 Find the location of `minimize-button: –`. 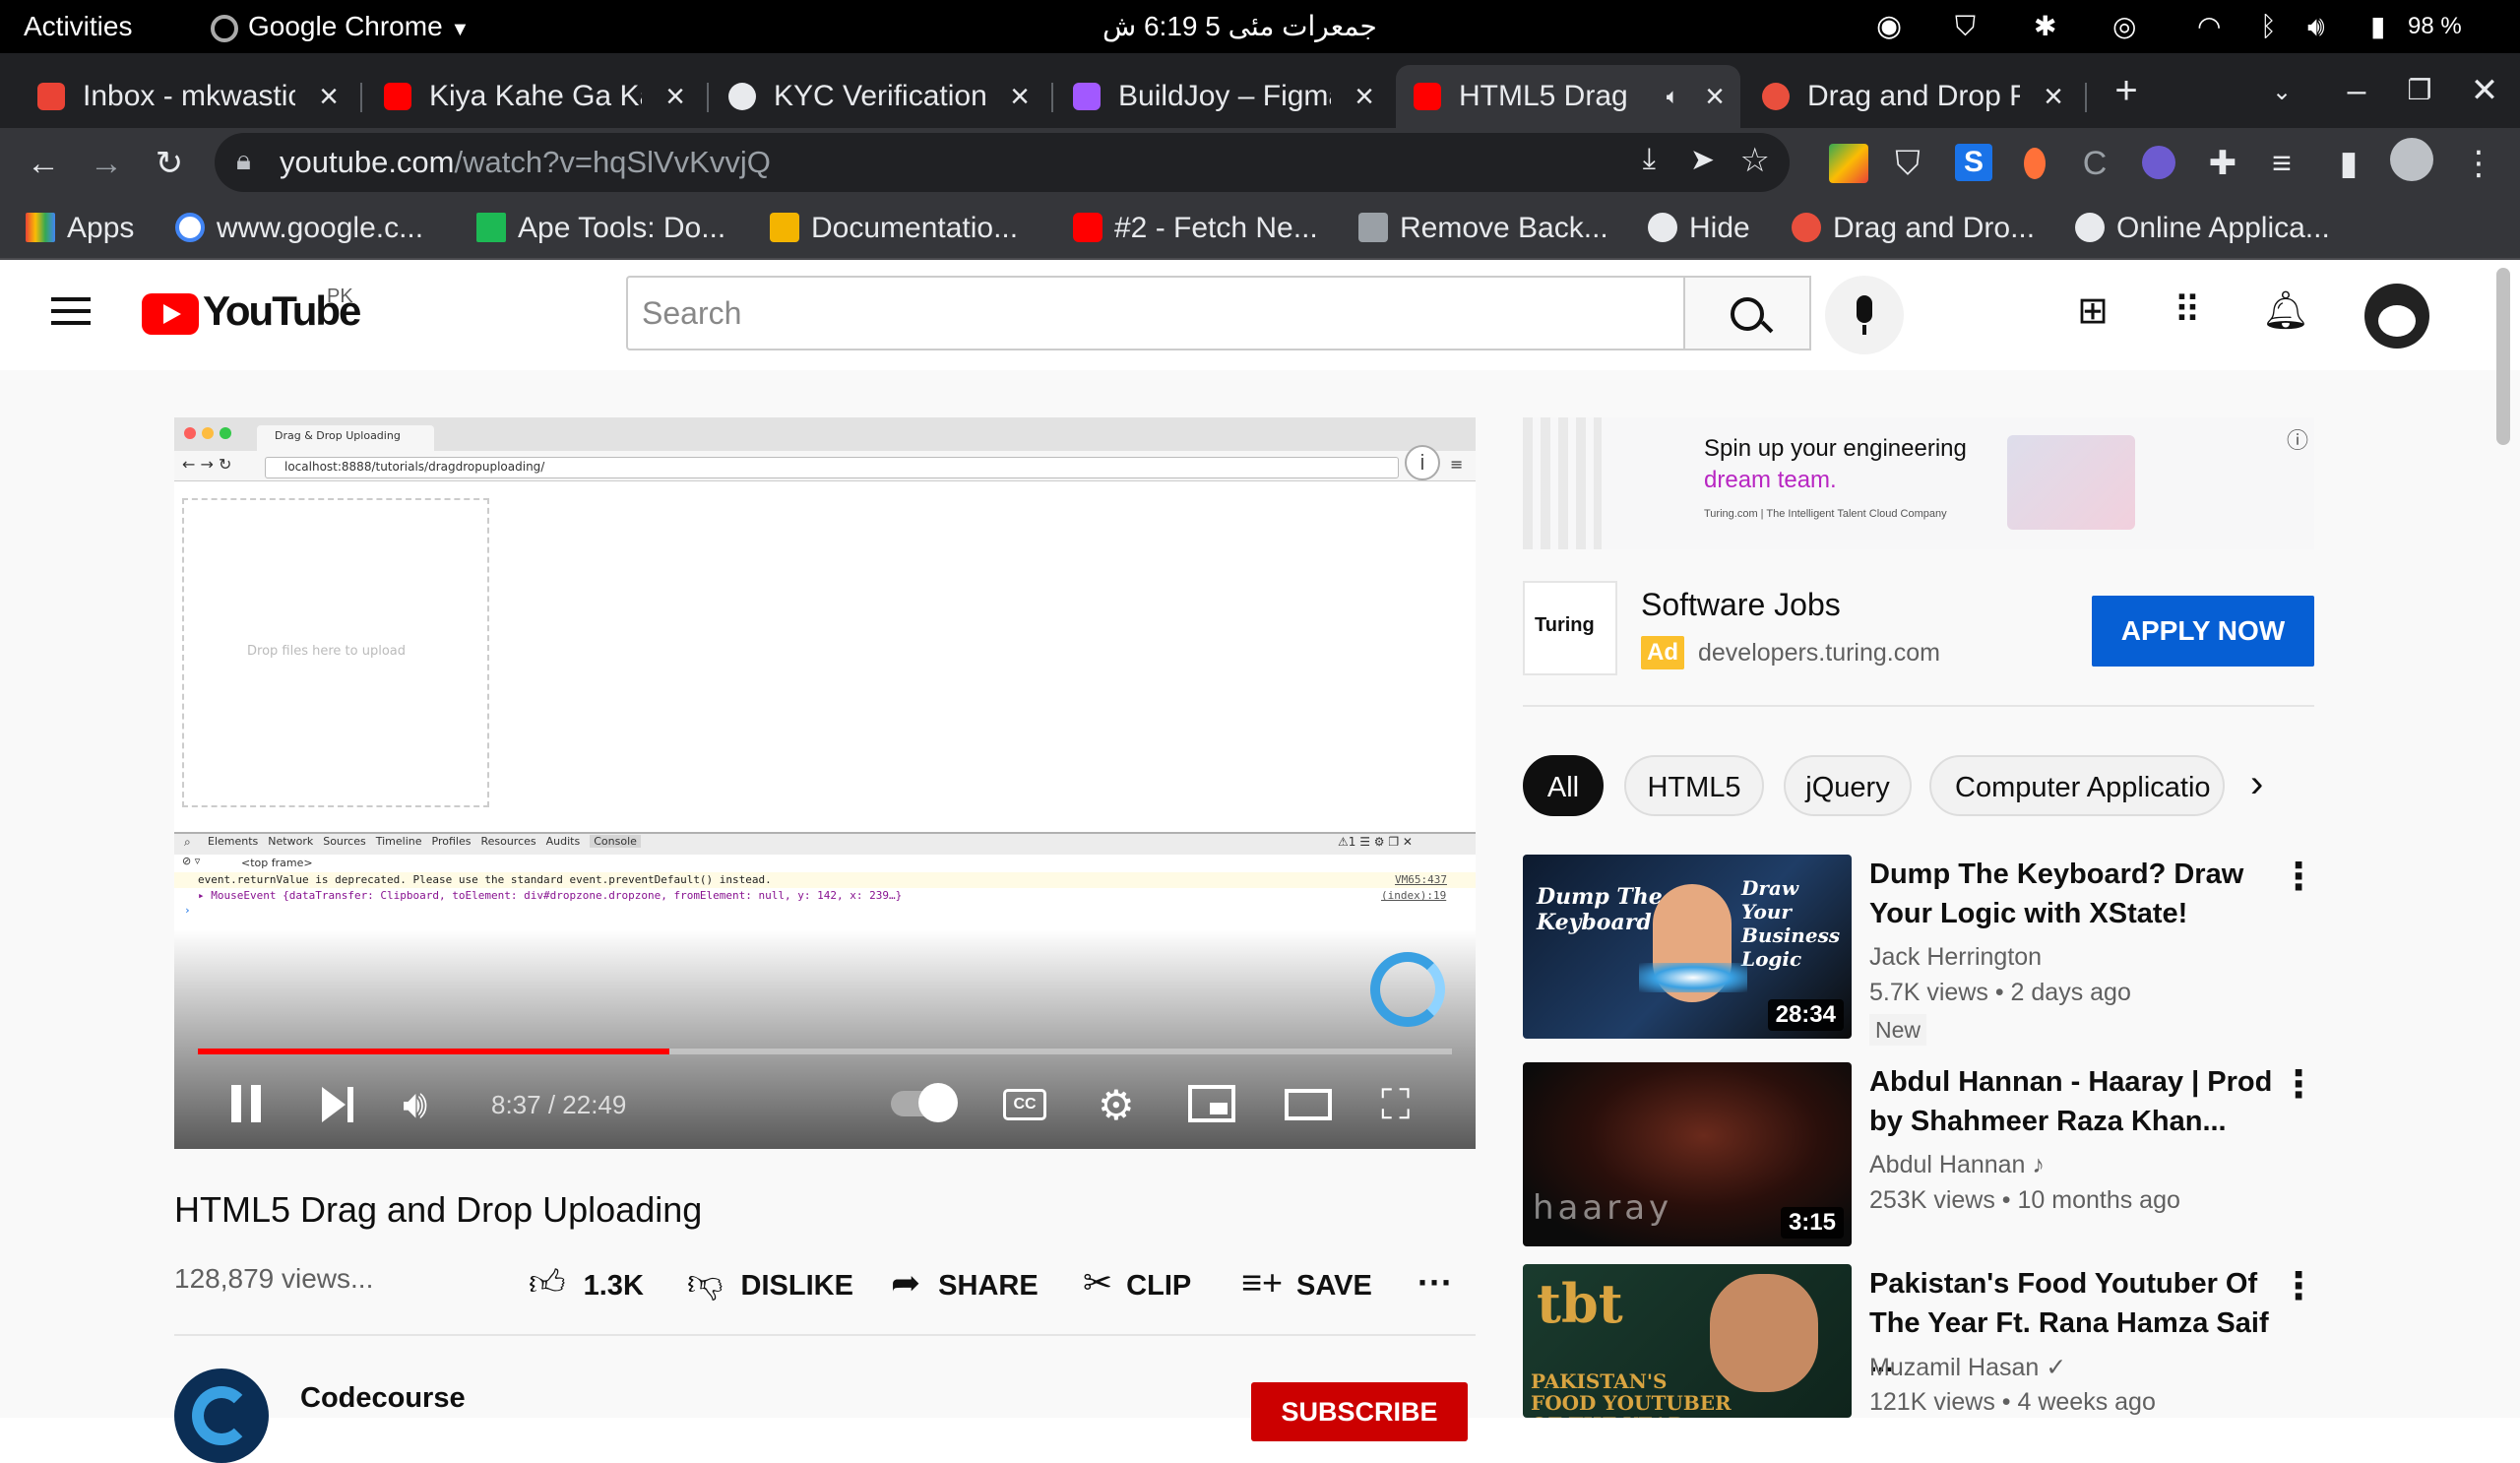

minimize-button: – is located at coordinates (2356, 90).